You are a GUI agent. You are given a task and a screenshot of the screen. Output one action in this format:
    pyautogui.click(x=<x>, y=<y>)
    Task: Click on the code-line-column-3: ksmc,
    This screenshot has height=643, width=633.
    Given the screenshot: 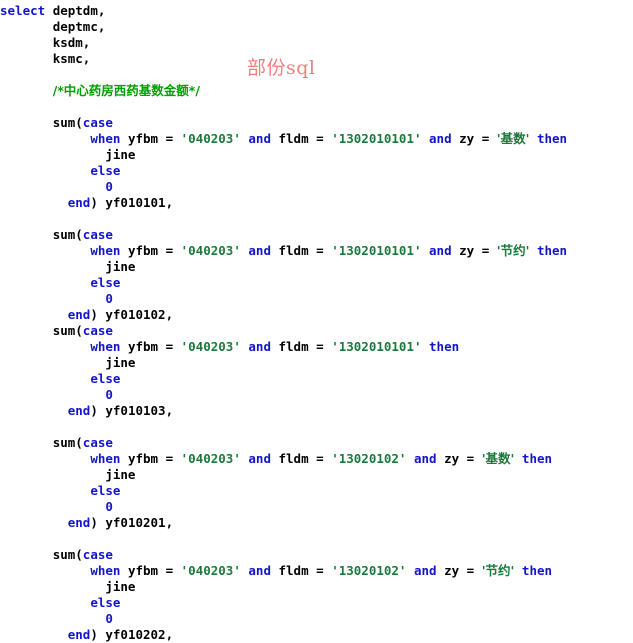 What is the action you would take?
    pyautogui.click(x=316, y=59)
    